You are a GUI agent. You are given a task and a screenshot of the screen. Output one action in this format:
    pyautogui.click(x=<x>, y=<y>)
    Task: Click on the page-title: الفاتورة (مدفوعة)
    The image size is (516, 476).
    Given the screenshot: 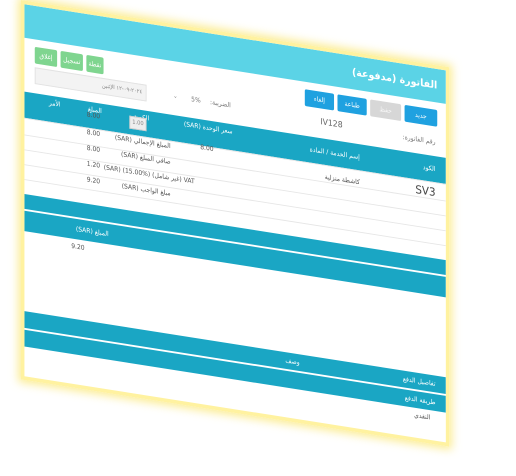 What is the action you would take?
    pyautogui.click(x=394, y=78)
    